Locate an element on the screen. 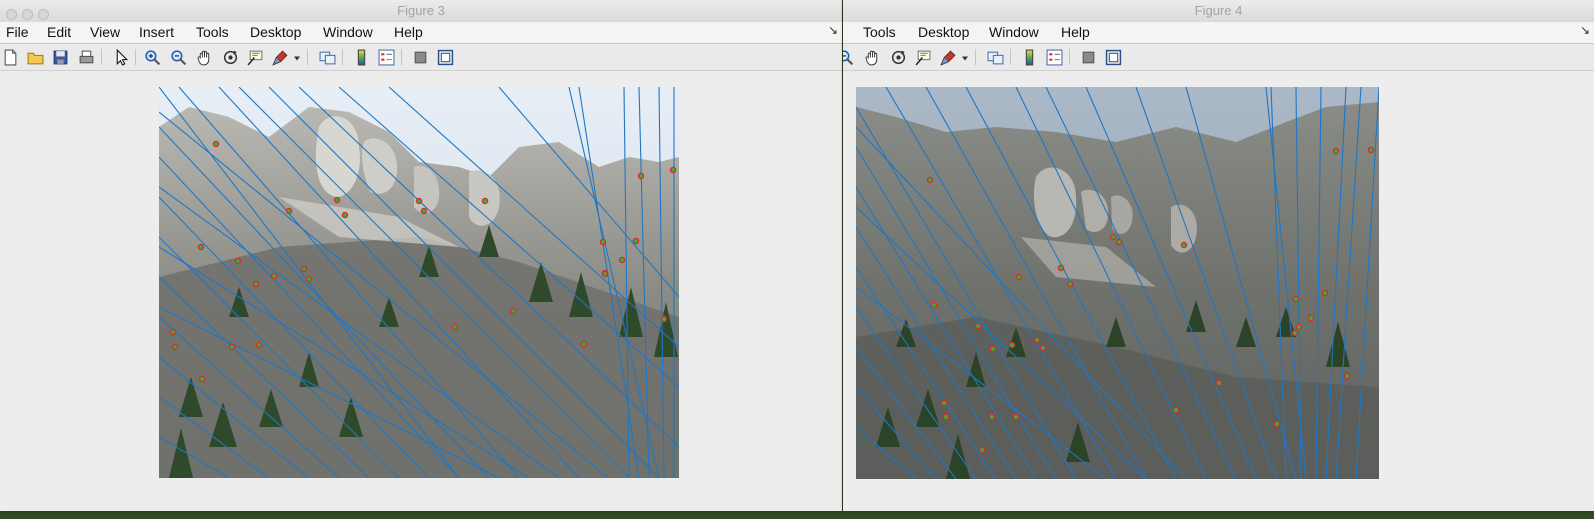  figure-toolbar is located at coordinates (1218, 57).